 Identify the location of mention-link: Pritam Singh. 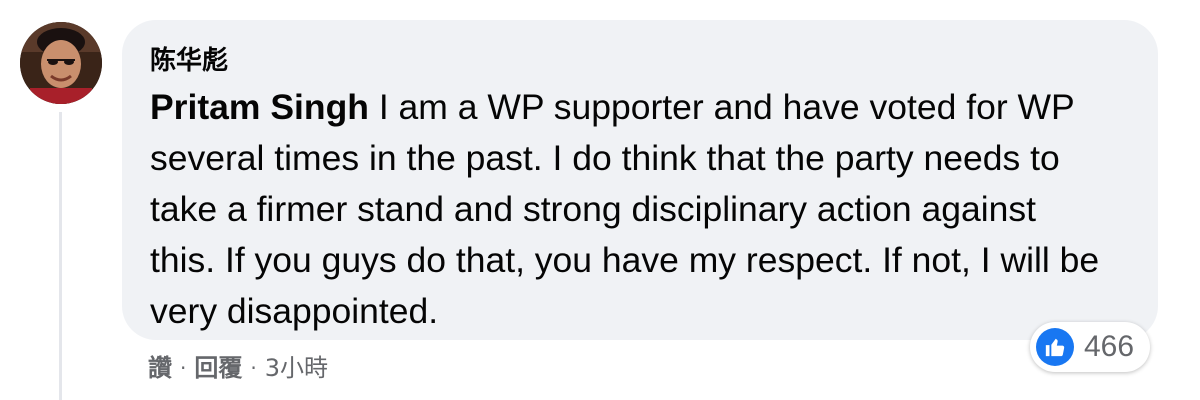
(259, 107).